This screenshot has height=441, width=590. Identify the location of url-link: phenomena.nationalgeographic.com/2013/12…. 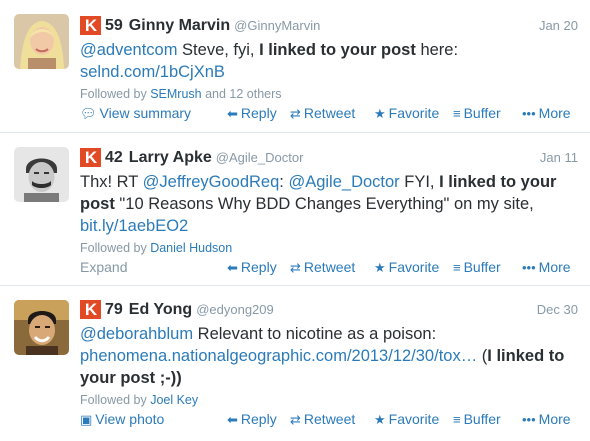
(278, 356).